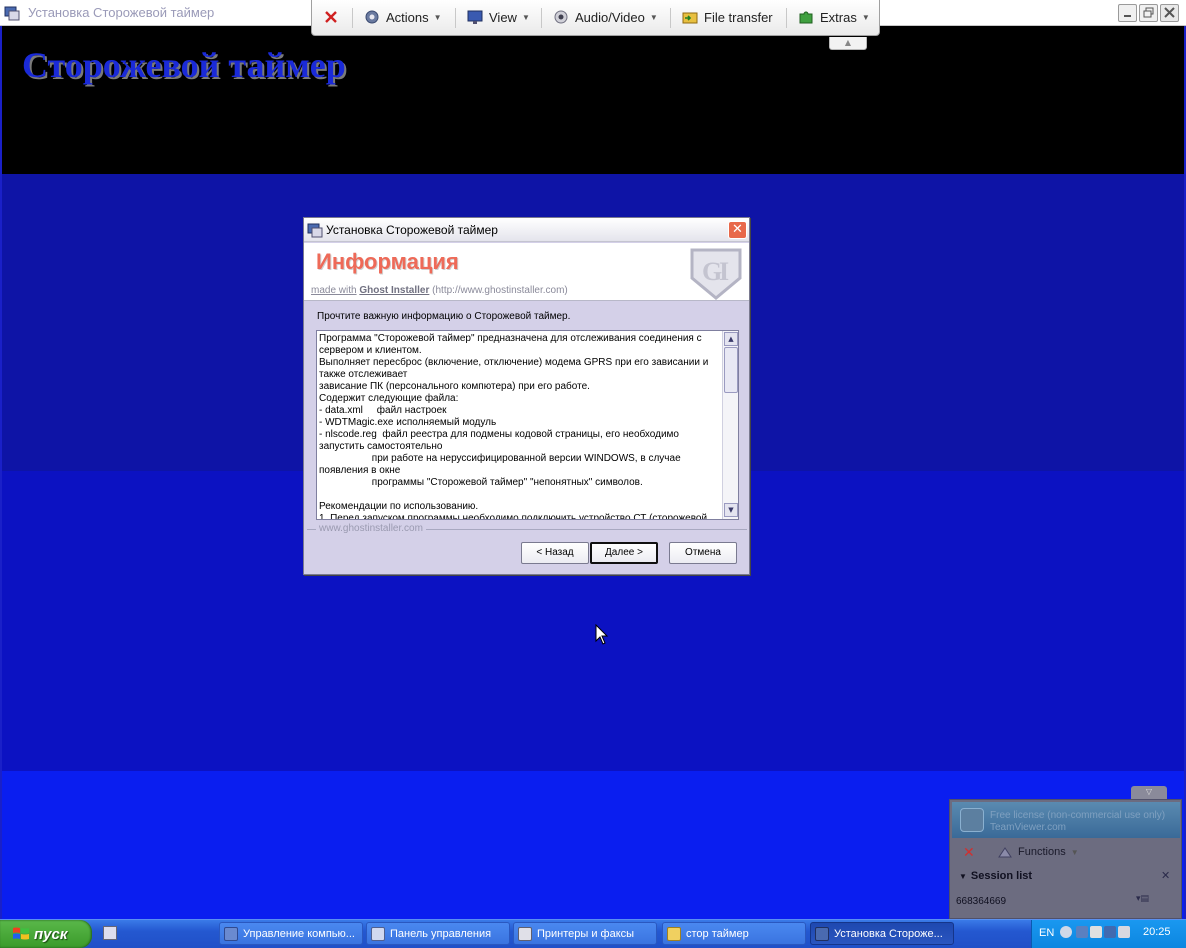  Describe the element at coordinates (555, 553) in the screenshot. I see `back-button: < Назад` at that location.